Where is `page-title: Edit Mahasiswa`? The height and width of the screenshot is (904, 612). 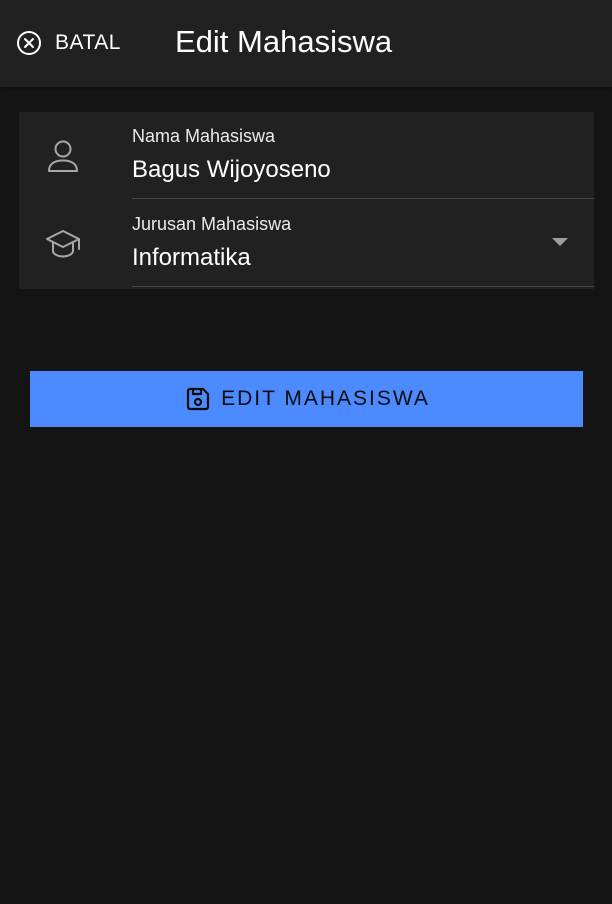 page-title: Edit Mahasiswa is located at coordinates (284, 41).